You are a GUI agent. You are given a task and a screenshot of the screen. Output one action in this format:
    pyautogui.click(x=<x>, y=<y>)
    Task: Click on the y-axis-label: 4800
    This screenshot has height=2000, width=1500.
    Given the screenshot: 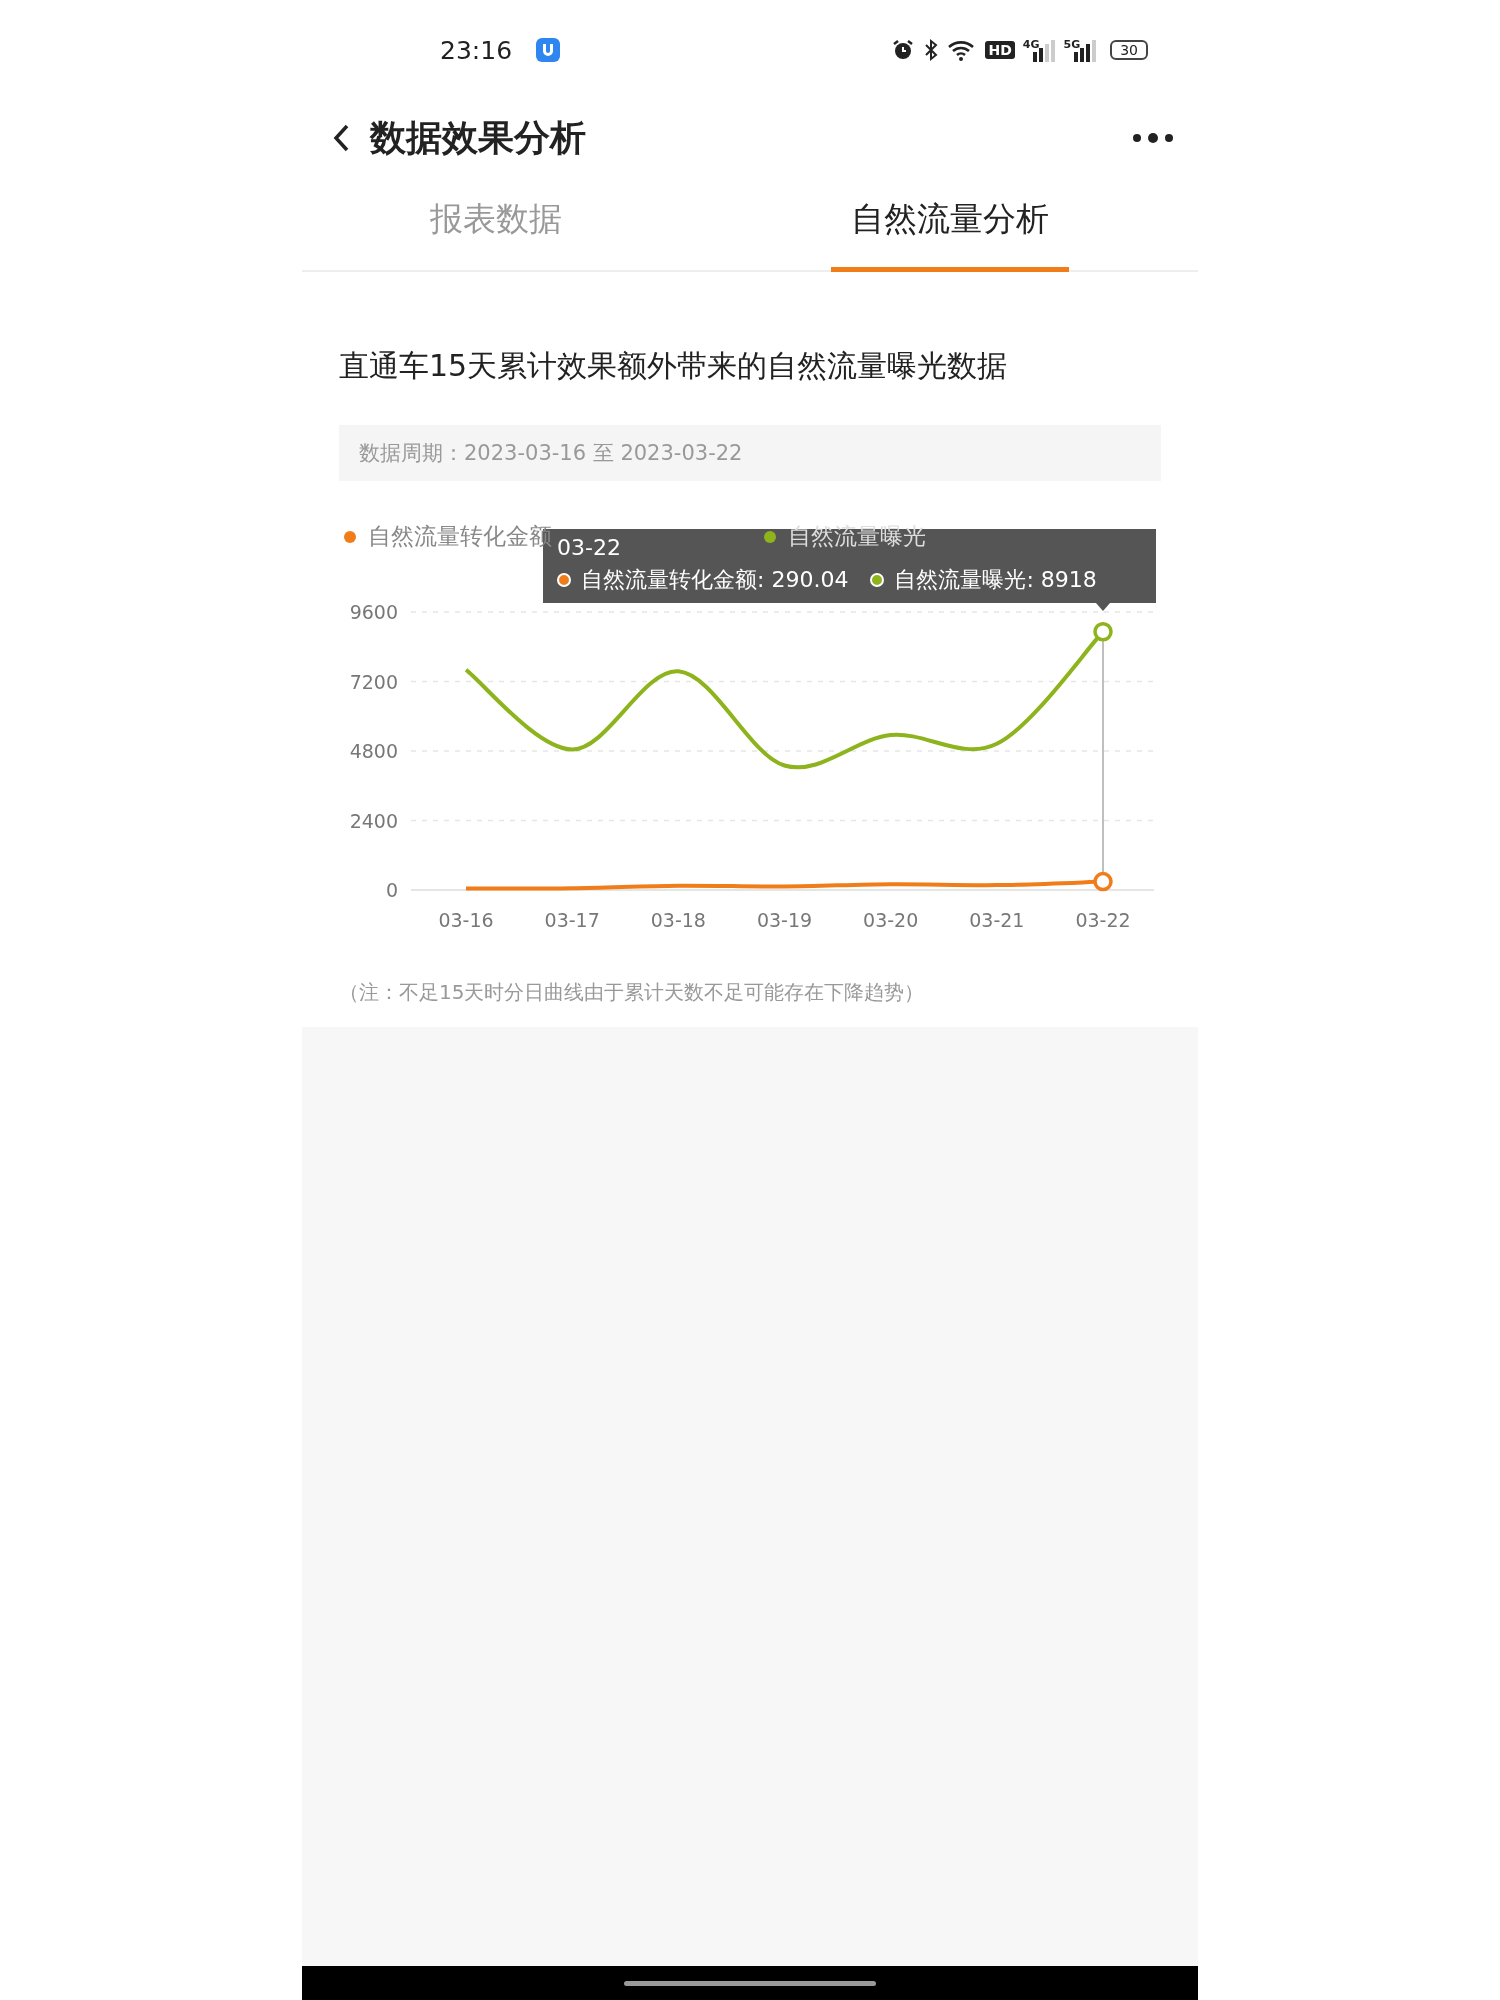 What is the action you would take?
    pyautogui.click(x=373, y=751)
    